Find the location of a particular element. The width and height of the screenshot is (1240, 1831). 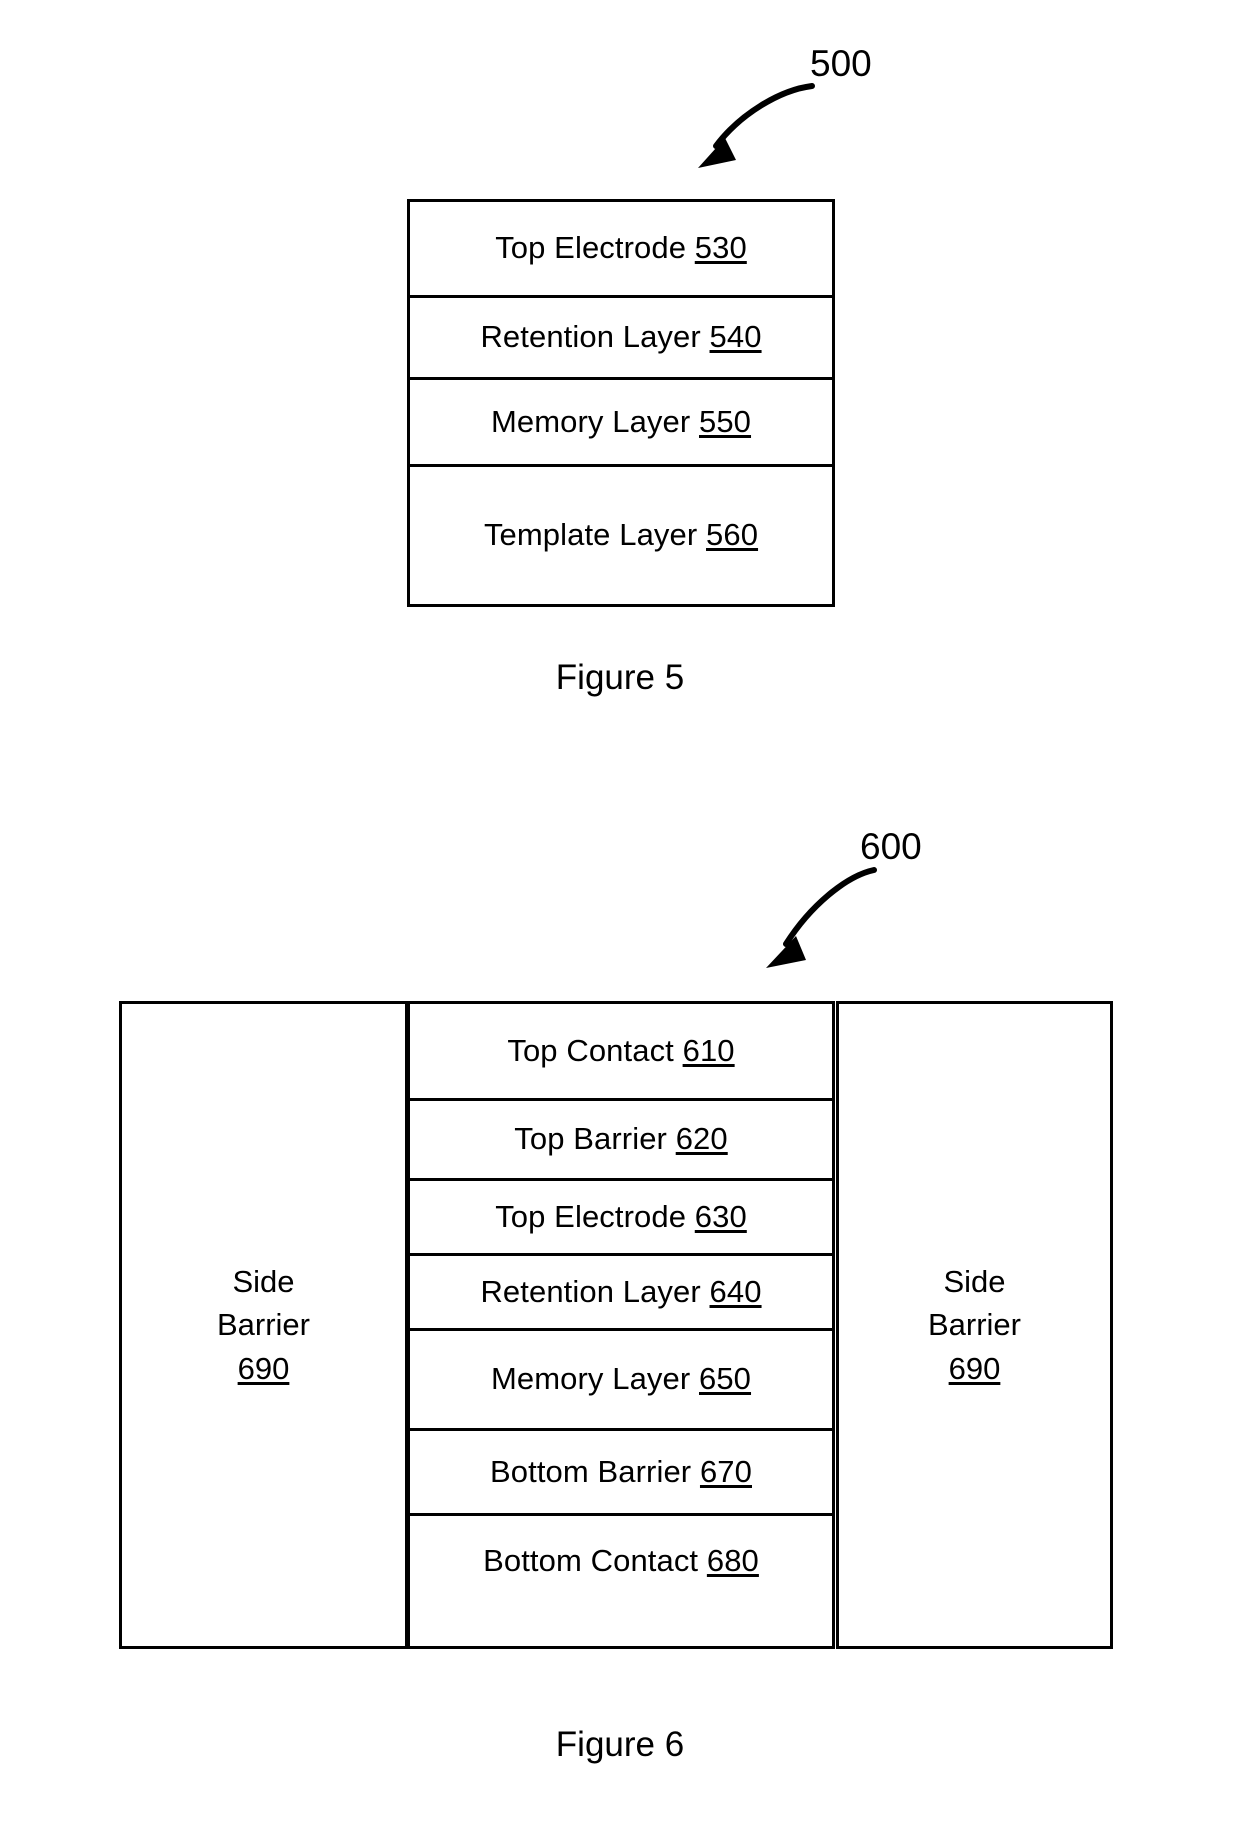

layer-ref: 680 is located at coordinates (732, 1560).